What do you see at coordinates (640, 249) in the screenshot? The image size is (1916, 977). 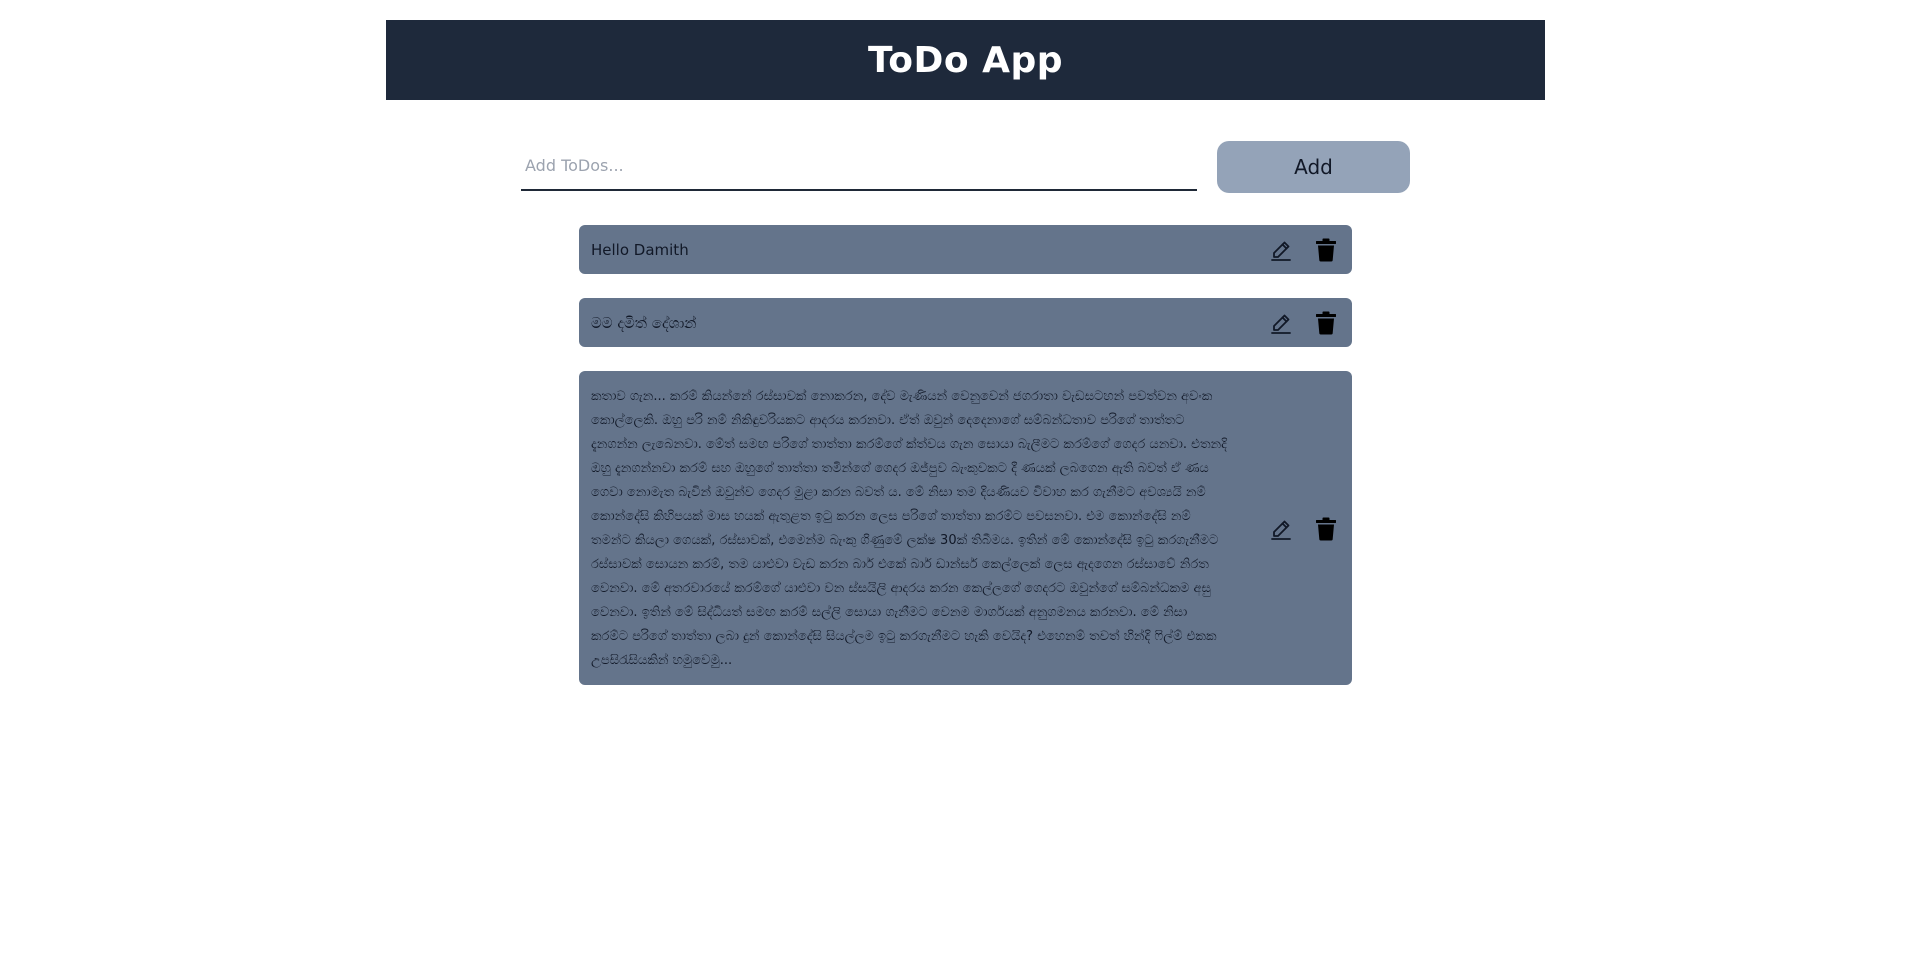 I see `todo-text: Hello Damith` at bounding box center [640, 249].